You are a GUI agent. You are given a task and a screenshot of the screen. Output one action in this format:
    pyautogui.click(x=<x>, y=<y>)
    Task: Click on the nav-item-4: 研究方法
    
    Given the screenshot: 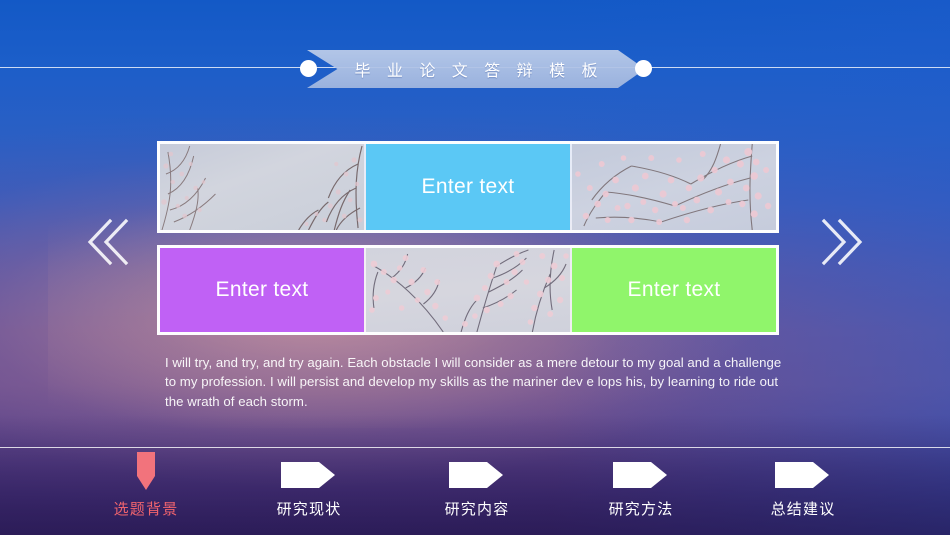 What is the action you would take?
    pyautogui.click(x=641, y=485)
    